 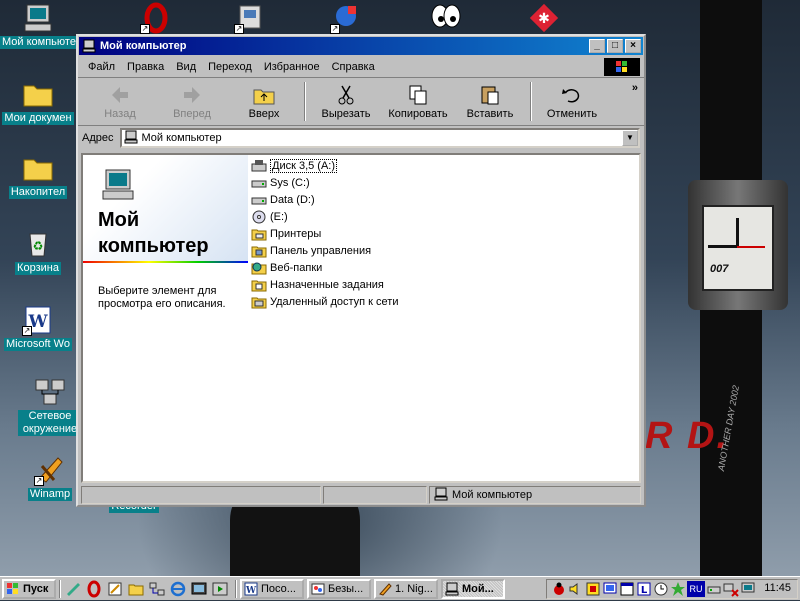 What do you see at coordinates (192, 95) in the screenshot?
I see `forward-arrow-icon` at bounding box center [192, 95].